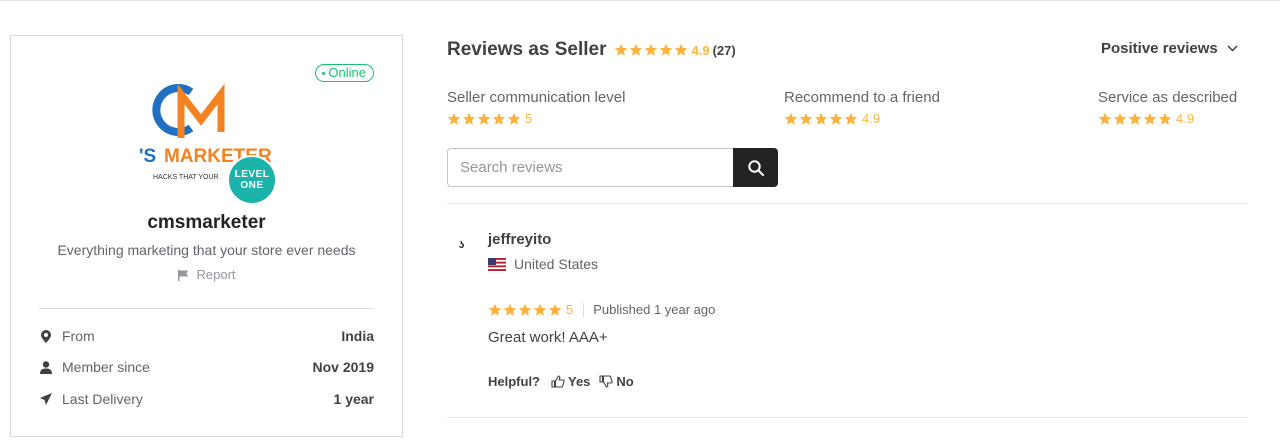 This screenshot has width=1280, height=440. I want to click on reviewer-country: United States, so click(543, 264).